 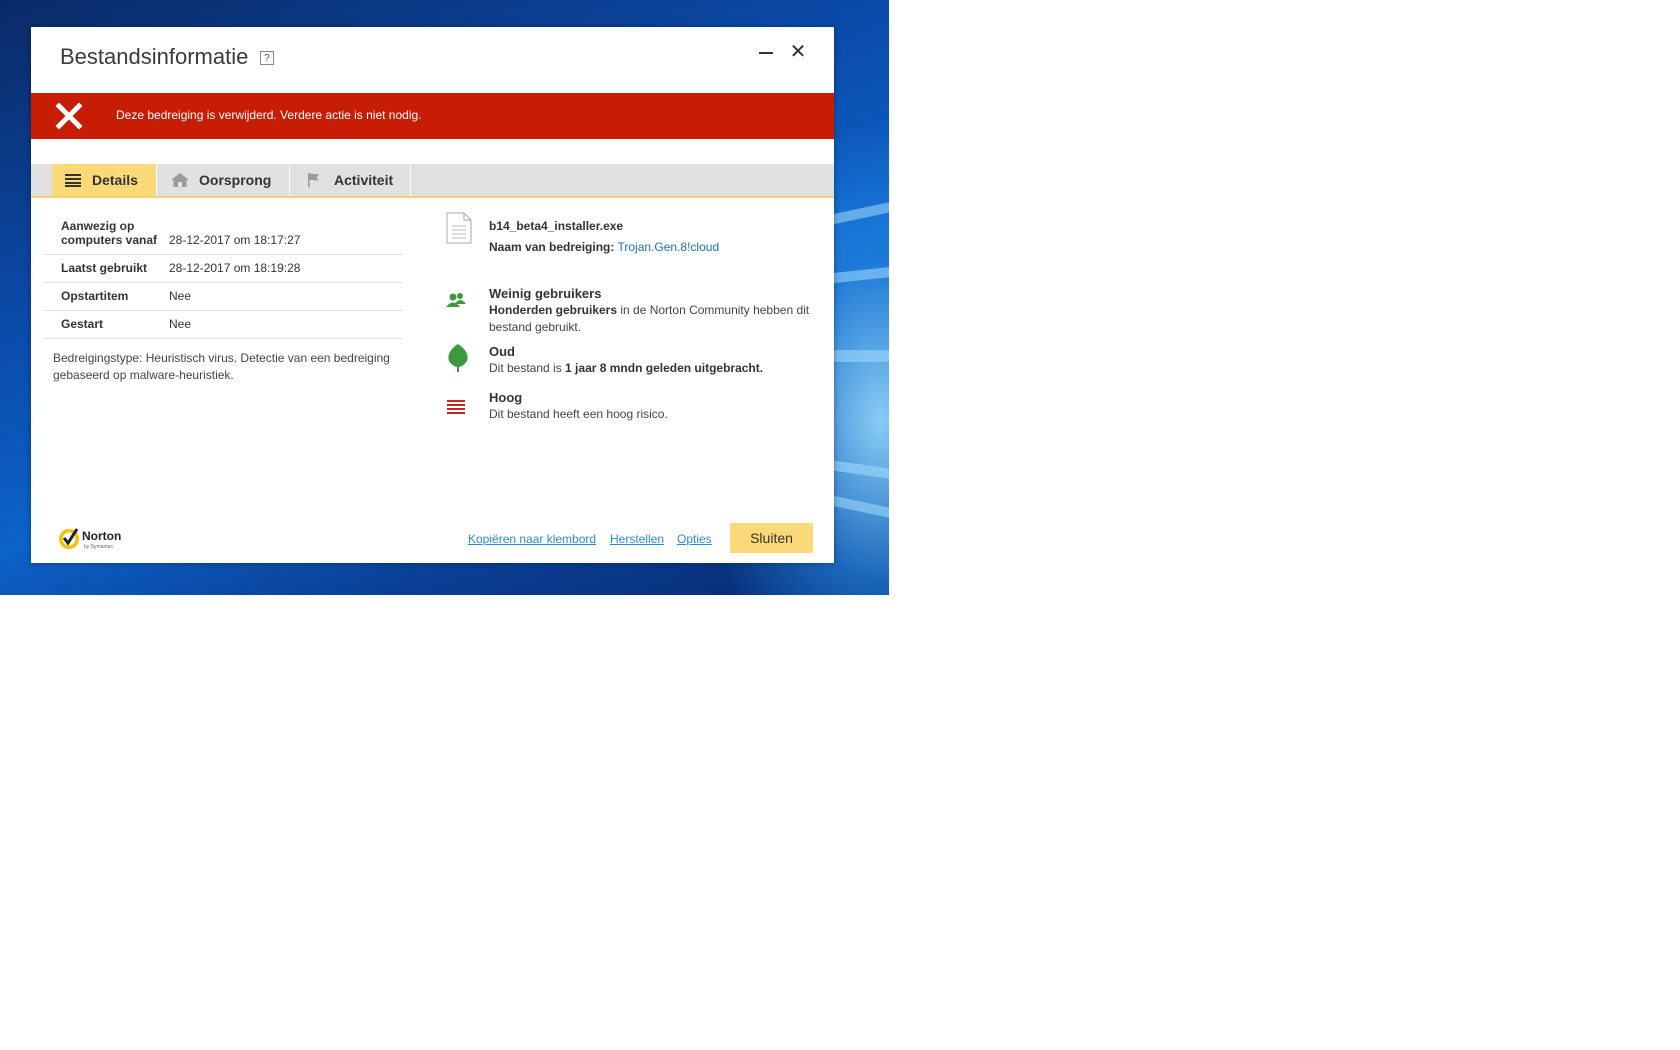 I want to click on risk-bars-icon, so click(x=456, y=407).